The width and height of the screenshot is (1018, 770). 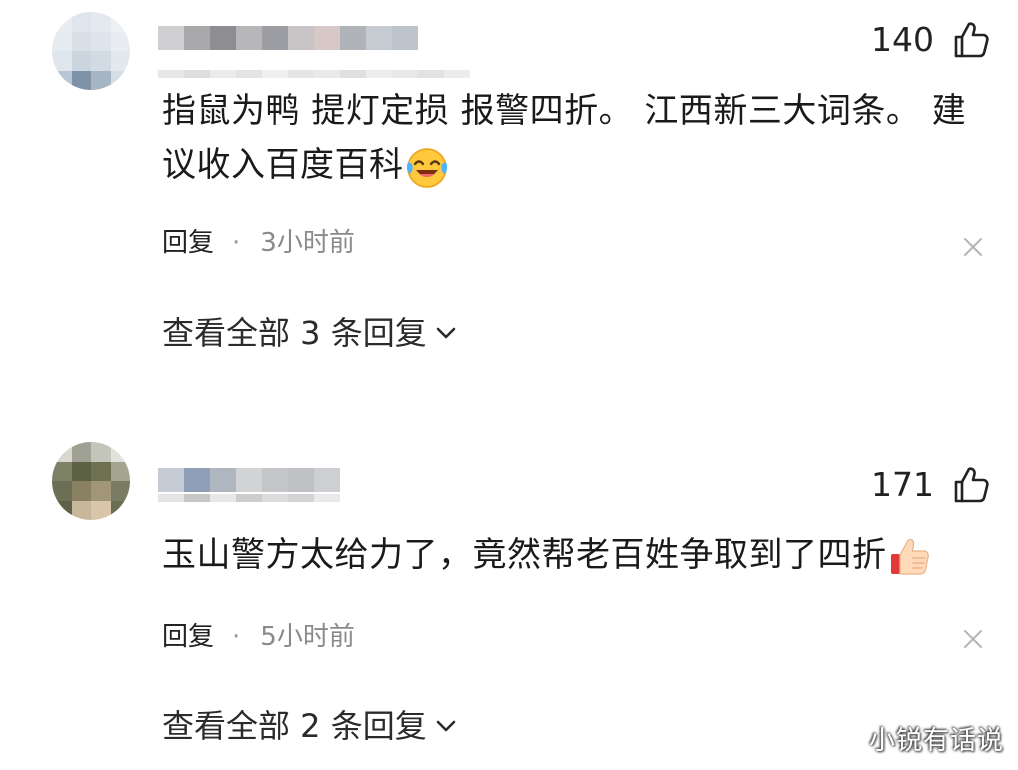 I want to click on timestamp: 5小时前, so click(x=307, y=637).